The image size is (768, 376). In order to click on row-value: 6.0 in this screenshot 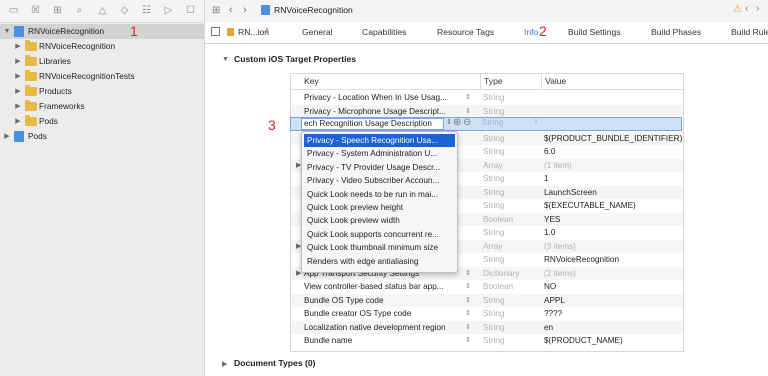, I will do `click(549, 152)`.